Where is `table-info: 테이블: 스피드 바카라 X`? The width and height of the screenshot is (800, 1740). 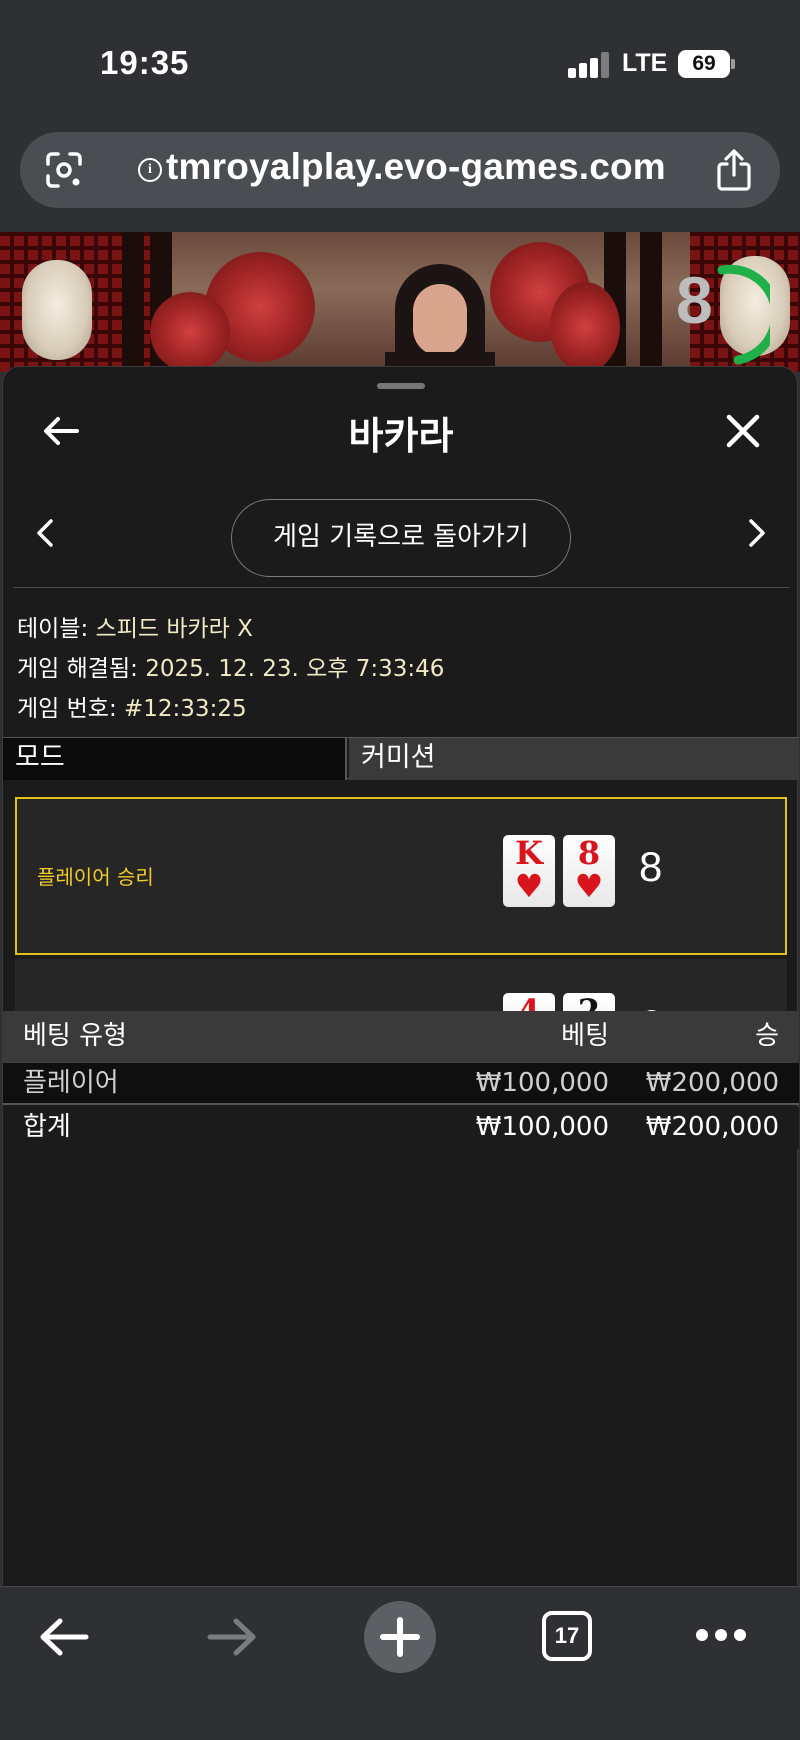
table-info: 테이블: 스피드 바카라 X is located at coordinates (135, 626).